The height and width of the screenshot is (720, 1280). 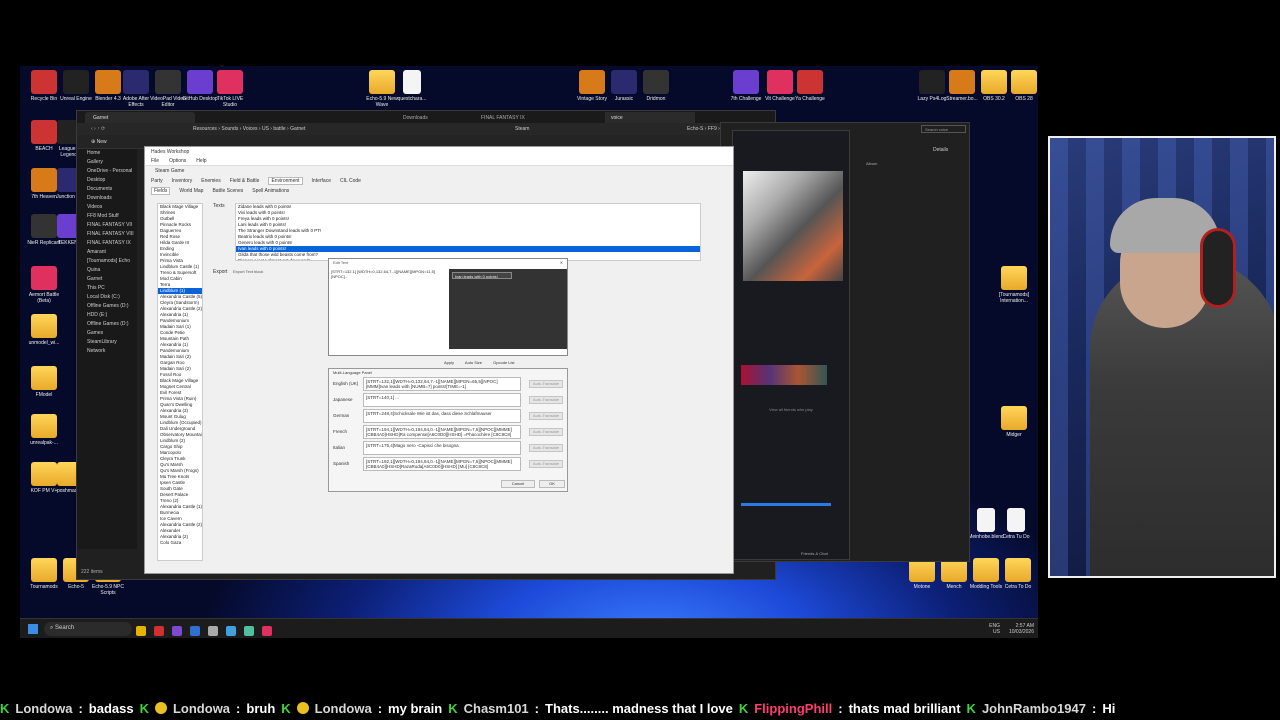 I want to click on breadcrumb-steam: Steam, so click(x=522, y=129).